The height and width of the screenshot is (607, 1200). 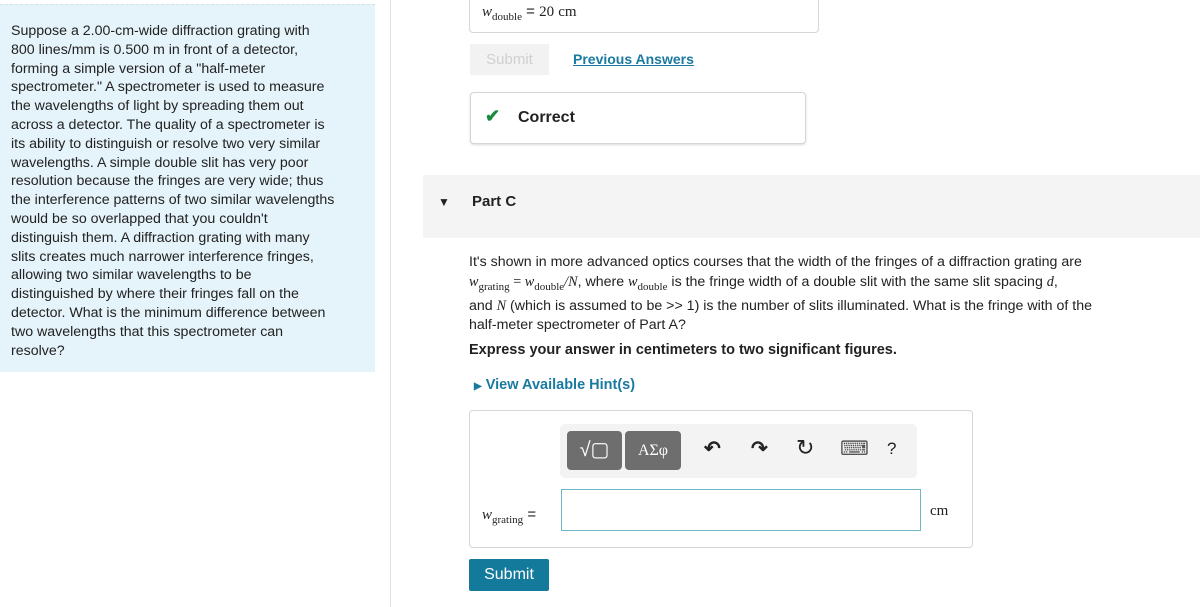 I want to click on math: grating, so click(x=494, y=286).